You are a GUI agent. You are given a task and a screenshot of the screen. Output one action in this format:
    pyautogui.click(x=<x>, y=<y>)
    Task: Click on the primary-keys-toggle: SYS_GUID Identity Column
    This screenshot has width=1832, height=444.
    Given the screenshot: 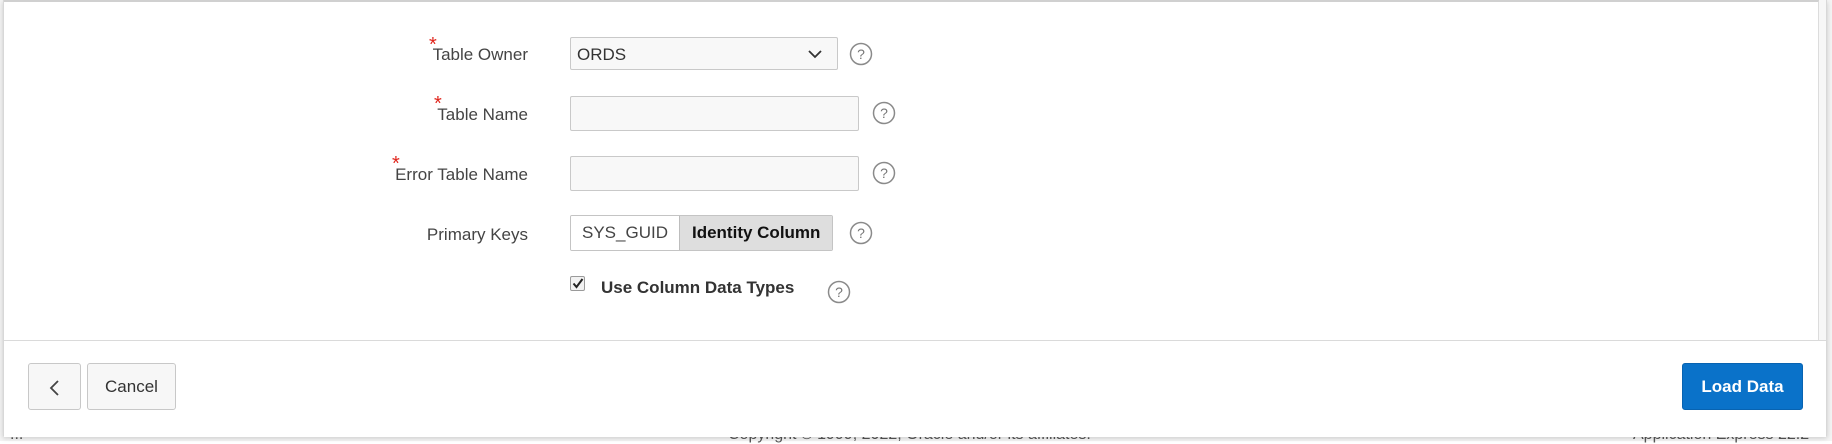 What is the action you would take?
    pyautogui.click(x=702, y=233)
    